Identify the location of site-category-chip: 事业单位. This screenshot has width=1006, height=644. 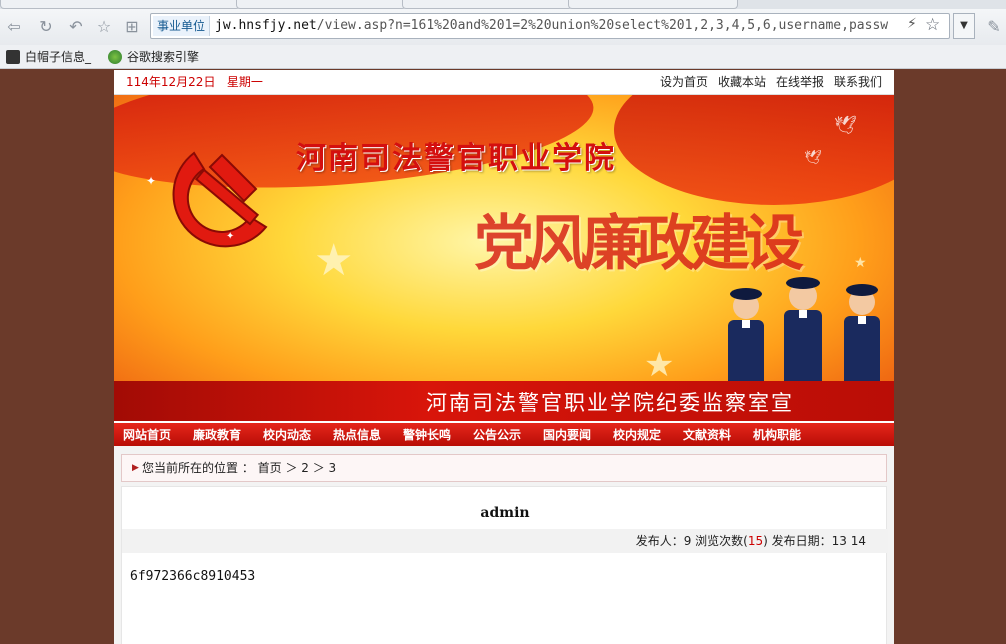
(182, 26).